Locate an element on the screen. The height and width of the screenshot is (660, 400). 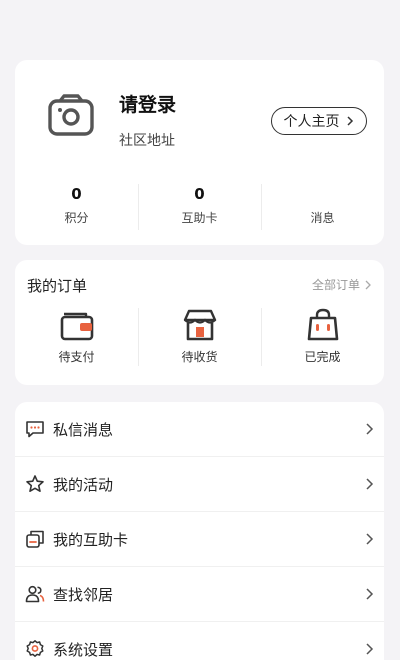
shop-icon is located at coordinates (199, 325).